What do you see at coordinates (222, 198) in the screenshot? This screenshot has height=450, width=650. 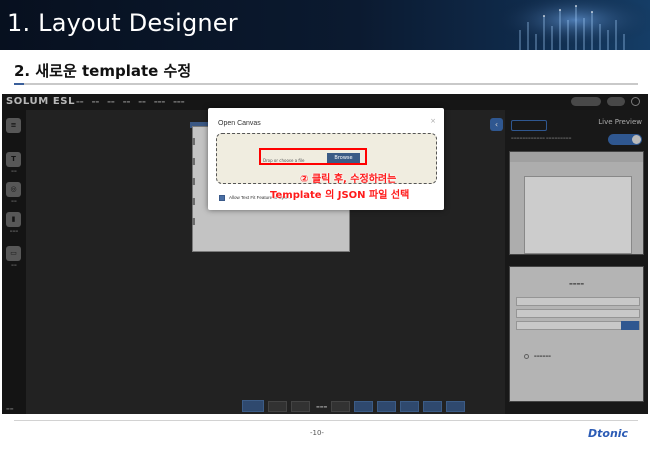 I see `text-fit-checkbox` at bounding box center [222, 198].